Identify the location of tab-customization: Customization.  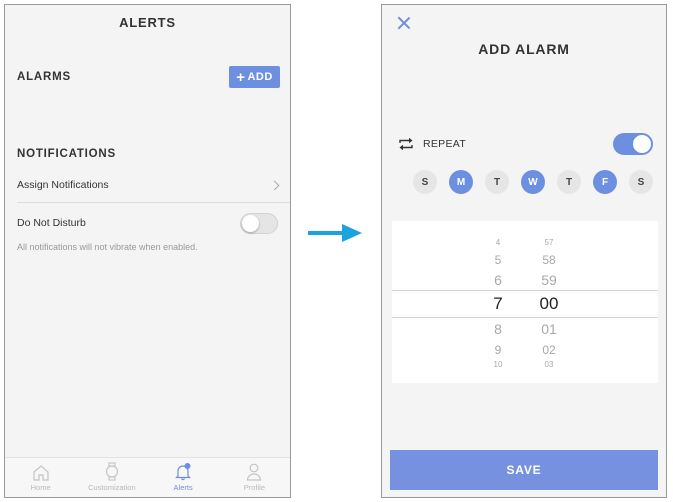
(111, 477).